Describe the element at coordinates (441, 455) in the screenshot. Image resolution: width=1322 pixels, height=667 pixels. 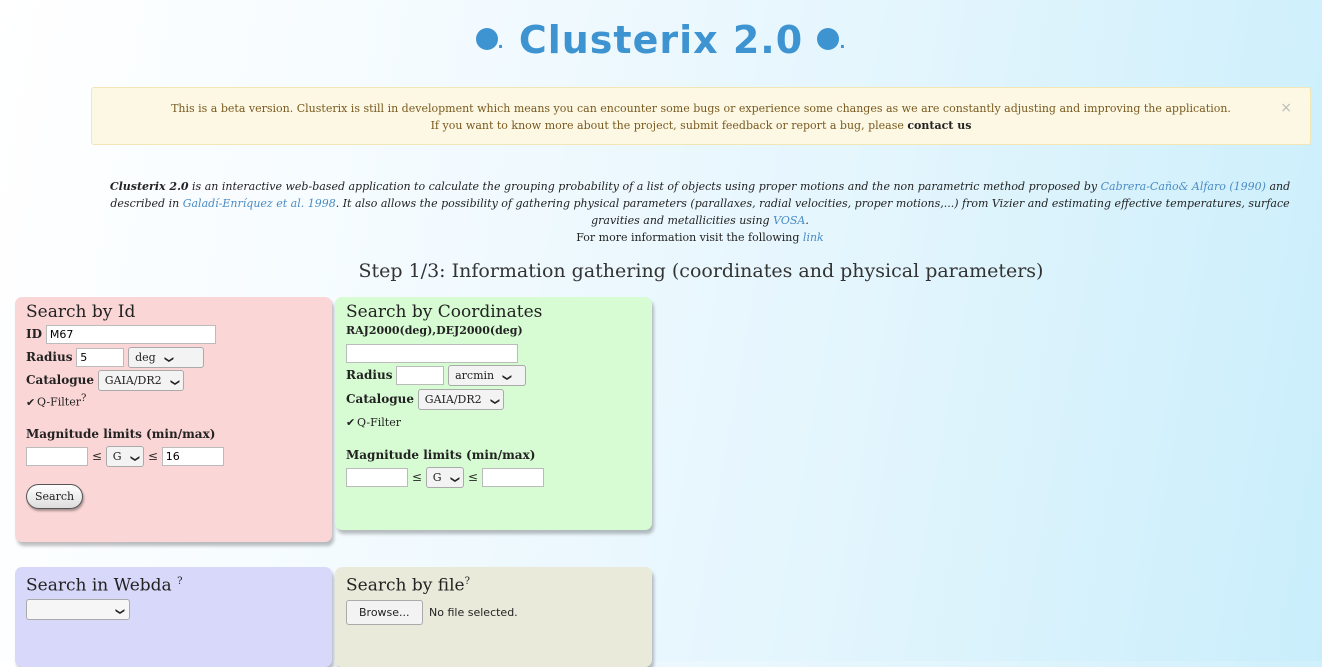
I see `coords-magnitude-limits-label: Magnitude limits (min/max)` at that location.